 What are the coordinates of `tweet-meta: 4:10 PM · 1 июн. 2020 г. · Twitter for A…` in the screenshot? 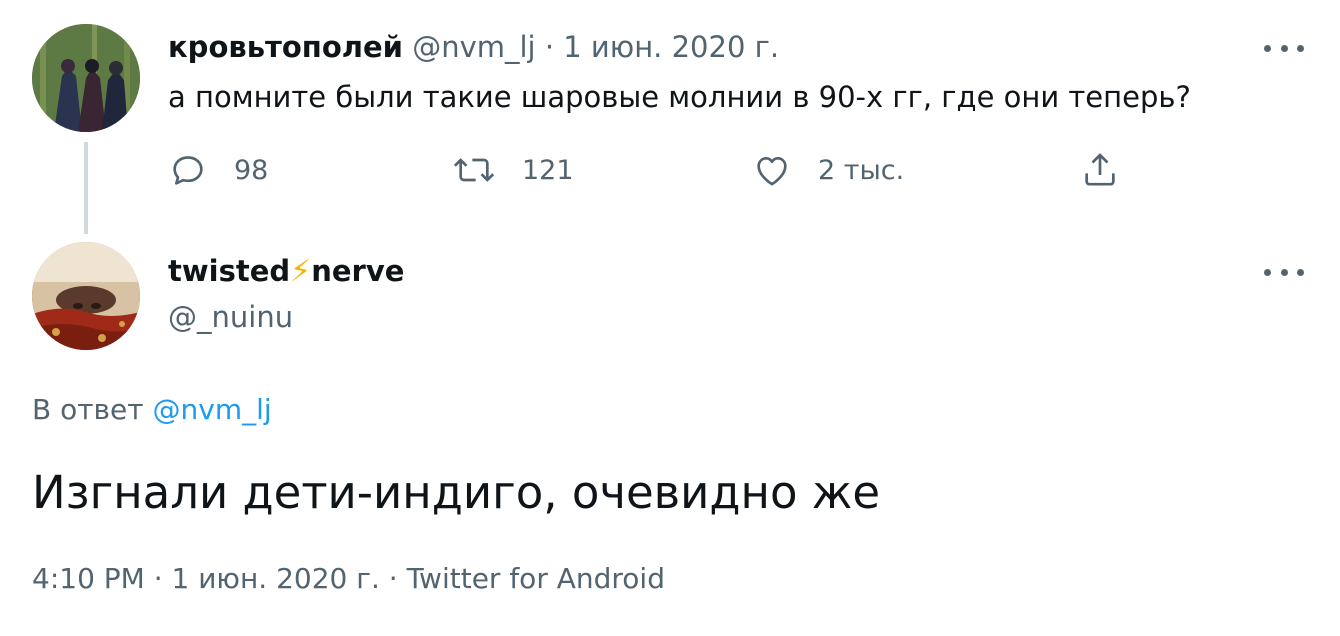 It's located at (348, 578).